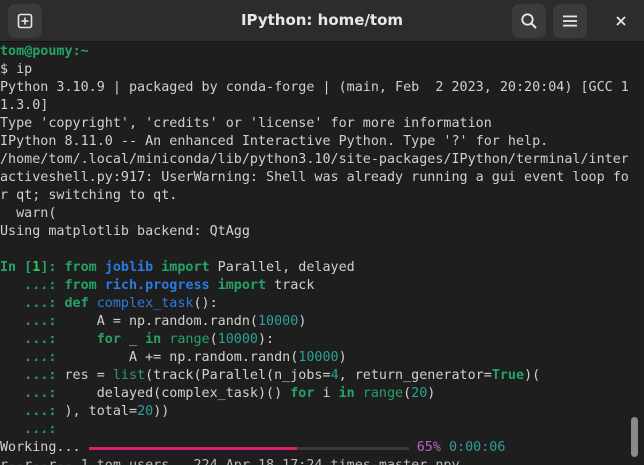 The width and height of the screenshot is (644, 465). Describe the element at coordinates (192, 448) in the screenshot. I see `progress-fill` at that location.